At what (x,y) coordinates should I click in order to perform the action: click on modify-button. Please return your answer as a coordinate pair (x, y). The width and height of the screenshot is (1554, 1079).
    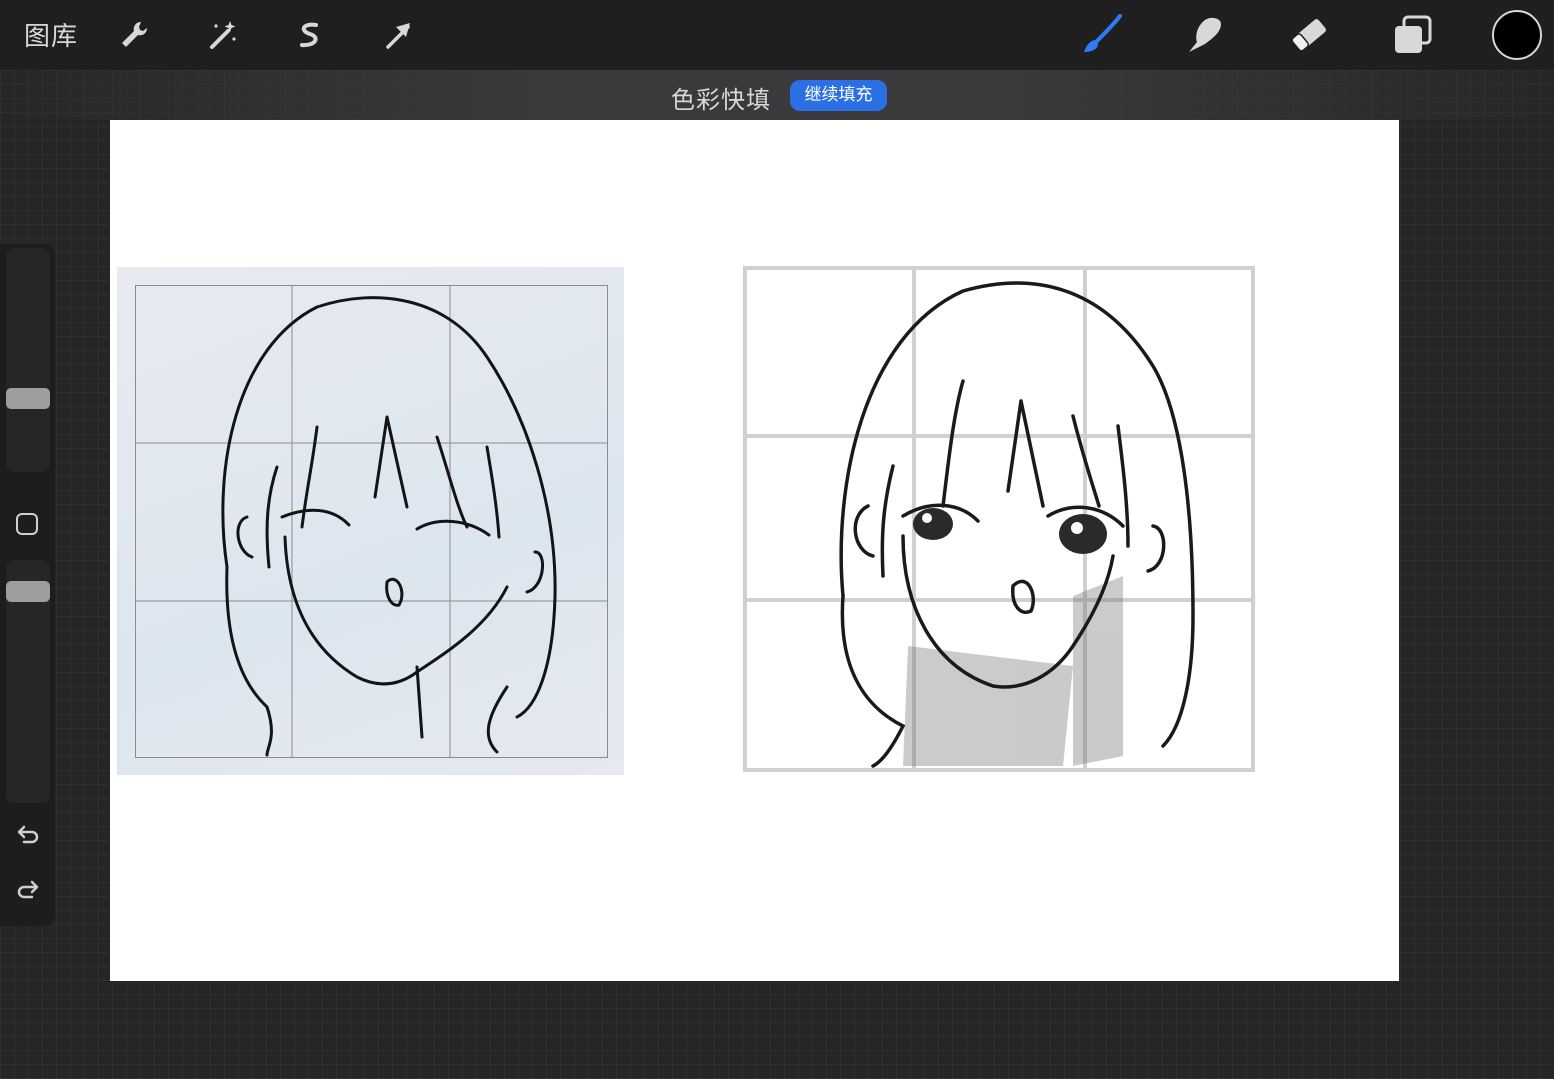
    Looking at the image, I should click on (27, 524).